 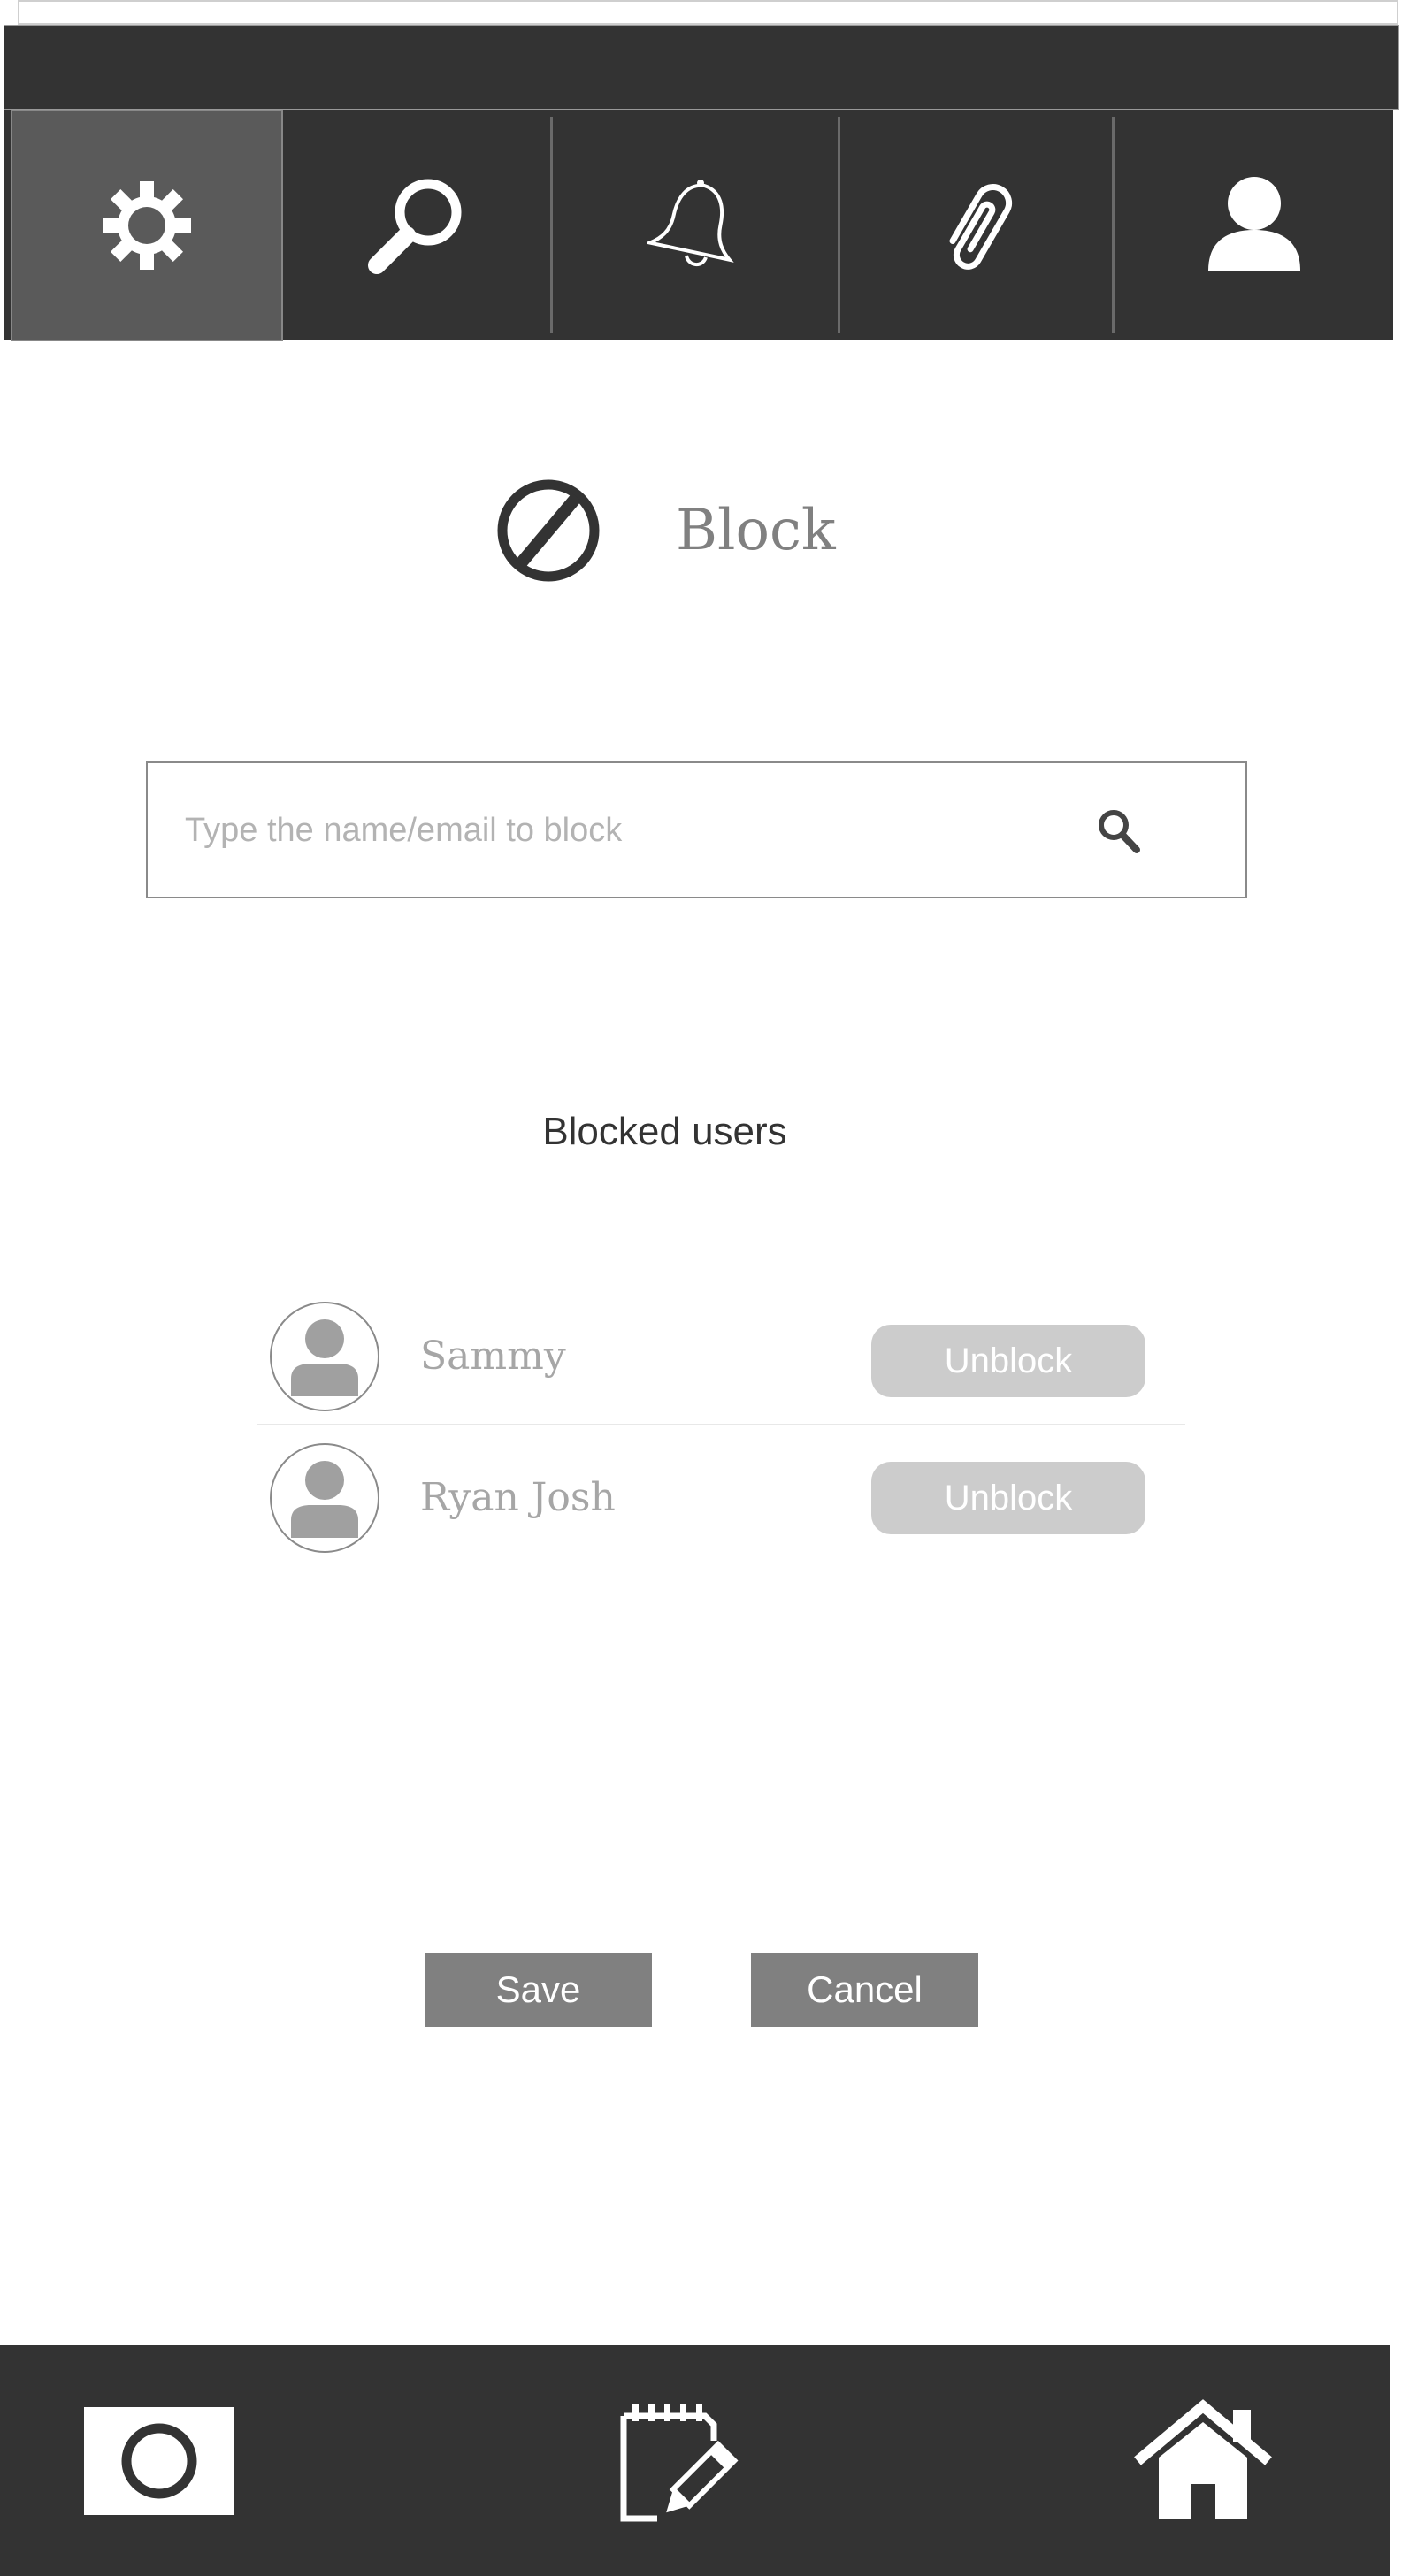 I want to click on tab-profile, so click(x=1254, y=225).